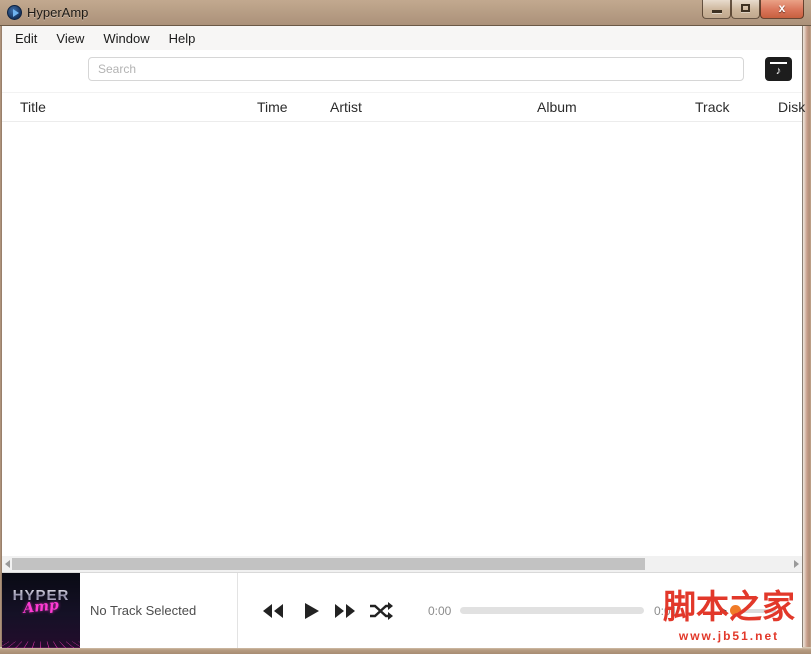  I want to click on menu-item-help: Help, so click(182, 38).